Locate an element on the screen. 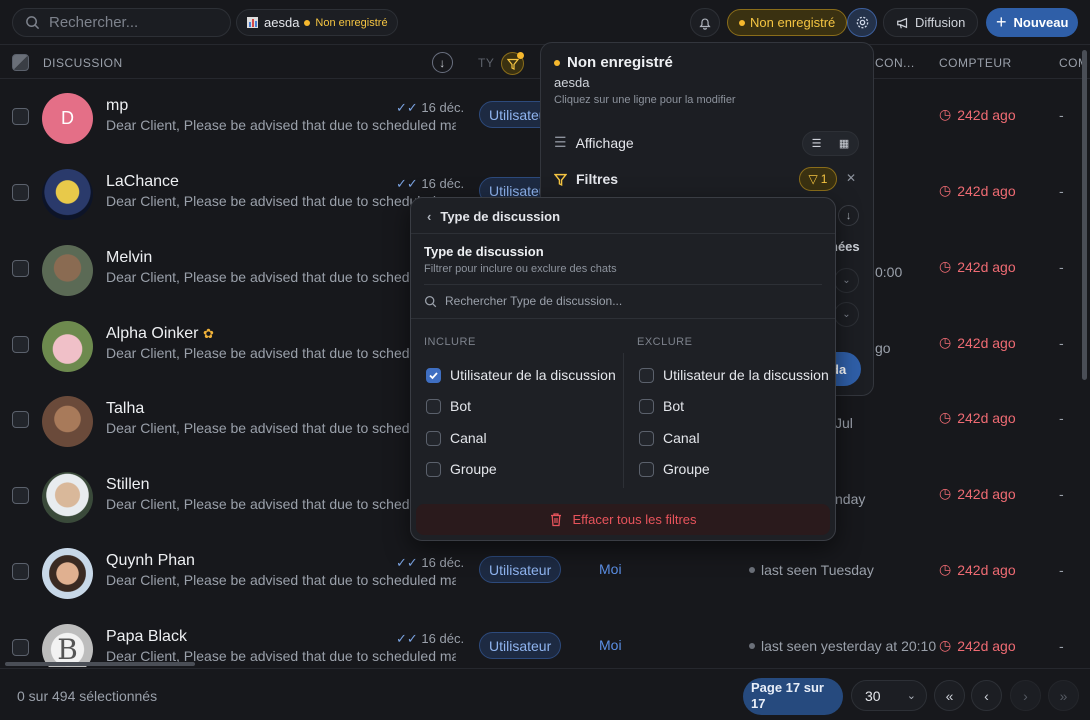  bell-icon is located at coordinates (705, 24).